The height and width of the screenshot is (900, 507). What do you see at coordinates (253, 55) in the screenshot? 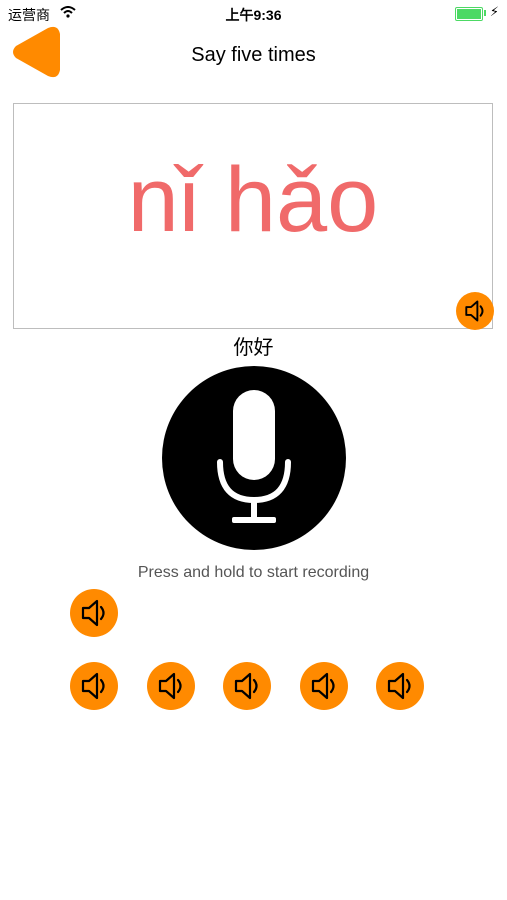
I see `page-title: Say five times` at bounding box center [253, 55].